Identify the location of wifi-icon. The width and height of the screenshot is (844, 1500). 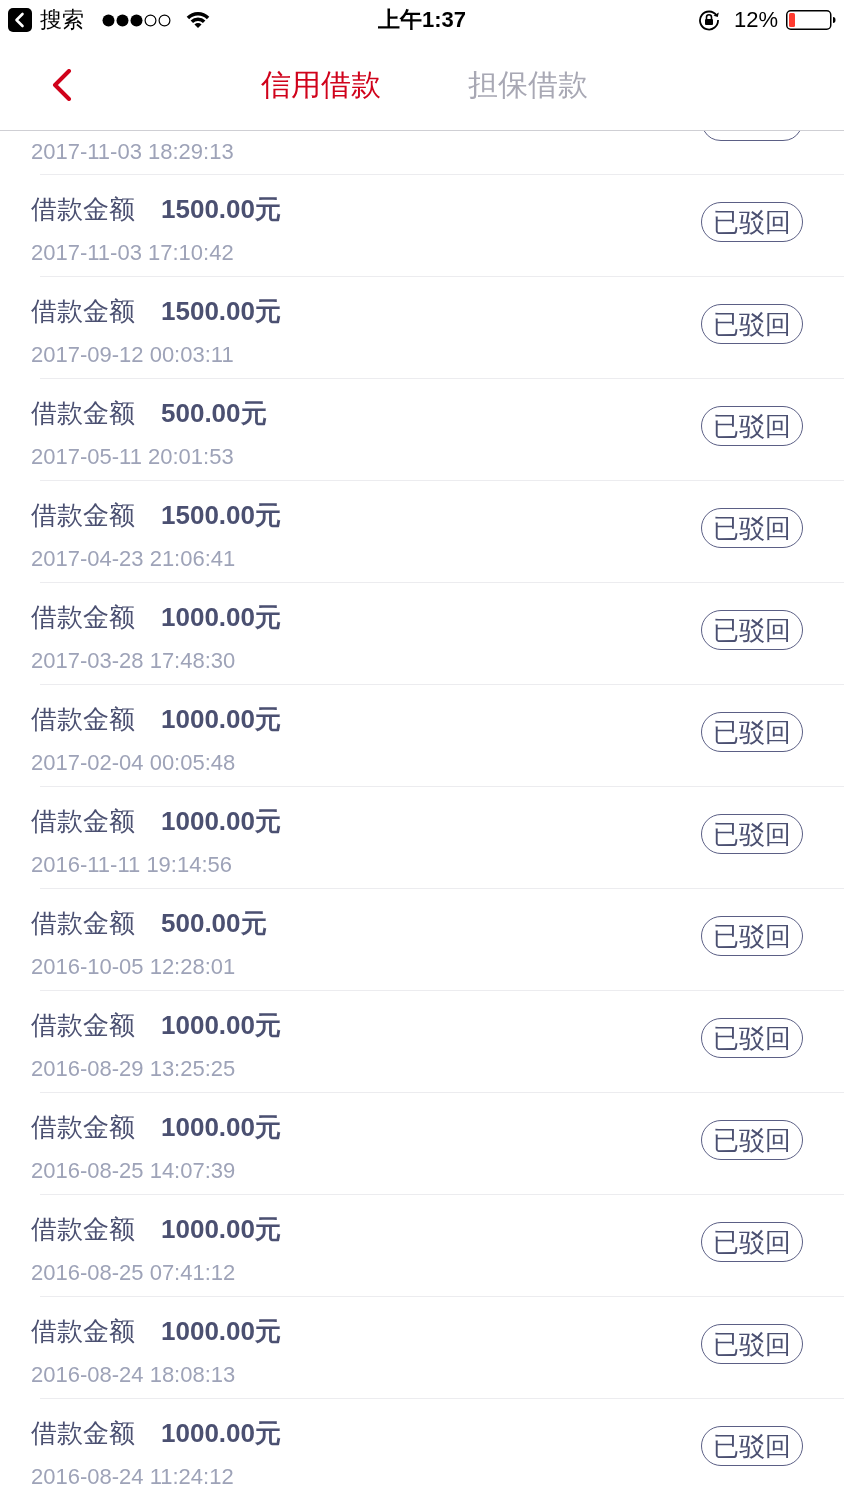
(198, 20).